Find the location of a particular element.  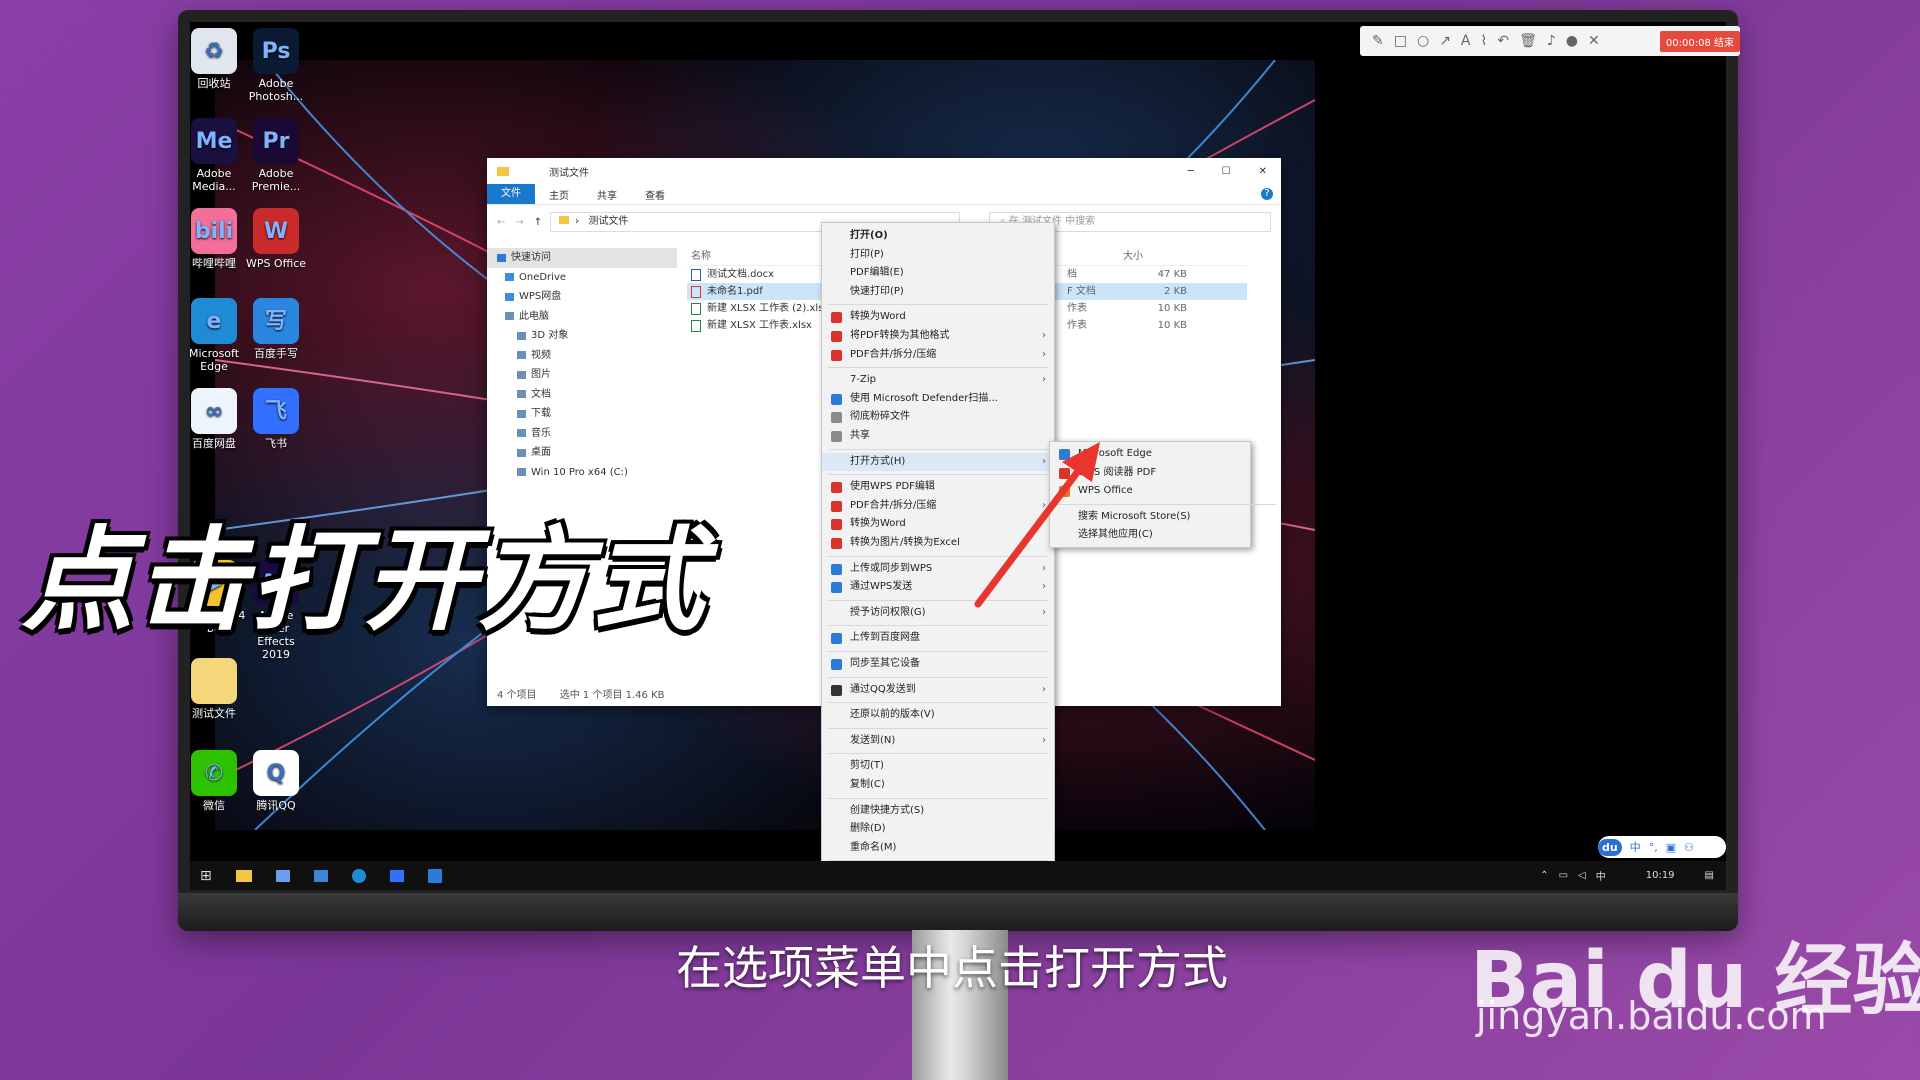

nav-item-2: WPS网盘 is located at coordinates (582, 297).